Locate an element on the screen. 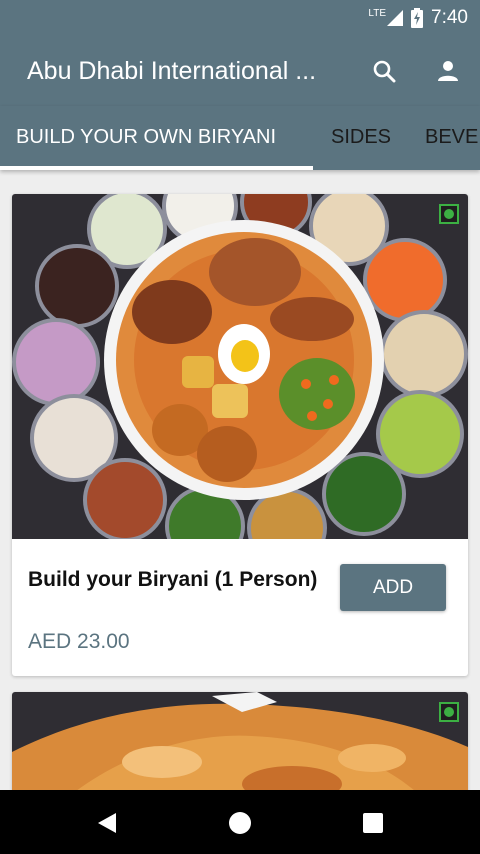 This screenshot has width=480, height=854. tab-beverages: BEVE is located at coordinates (451, 137).